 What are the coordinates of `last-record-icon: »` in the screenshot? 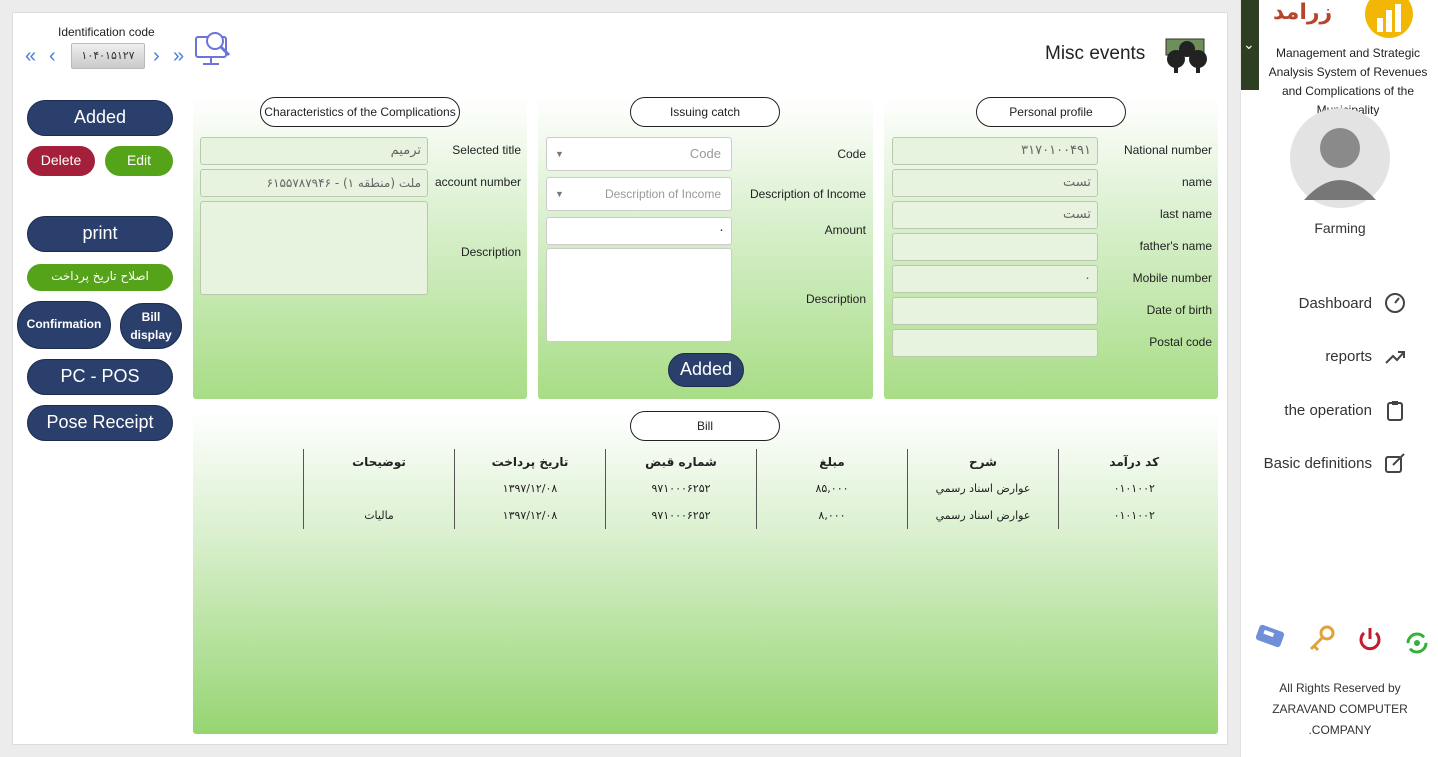 It's located at (178, 56).